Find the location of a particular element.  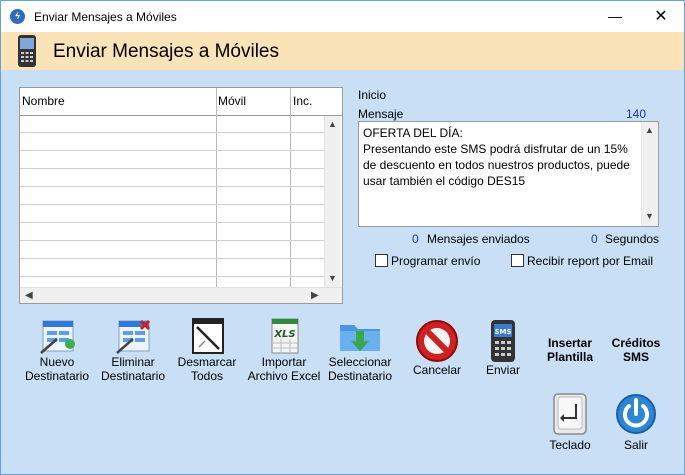

uncheck-all-icon is located at coordinates (208, 336).